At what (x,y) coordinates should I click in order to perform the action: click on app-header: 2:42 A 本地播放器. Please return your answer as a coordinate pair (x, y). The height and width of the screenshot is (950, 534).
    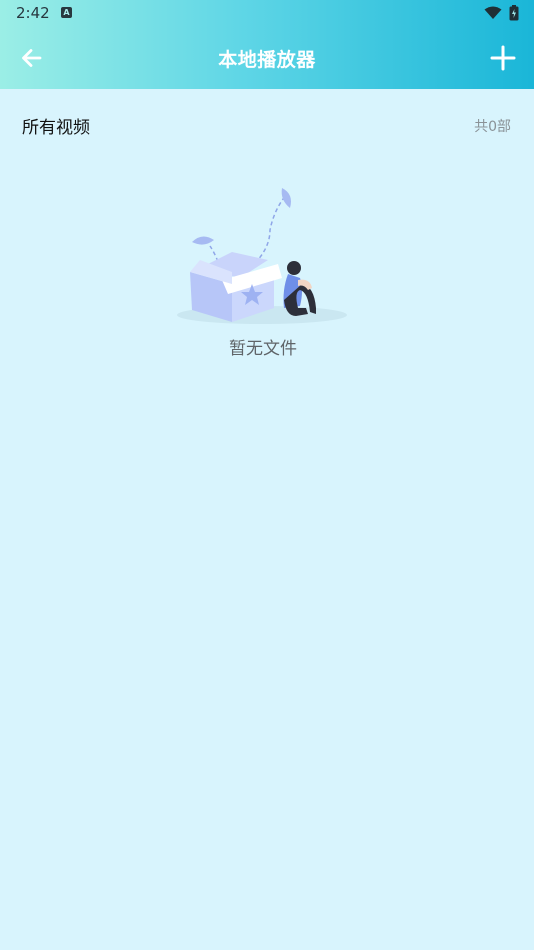
    Looking at the image, I should click on (267, 44).